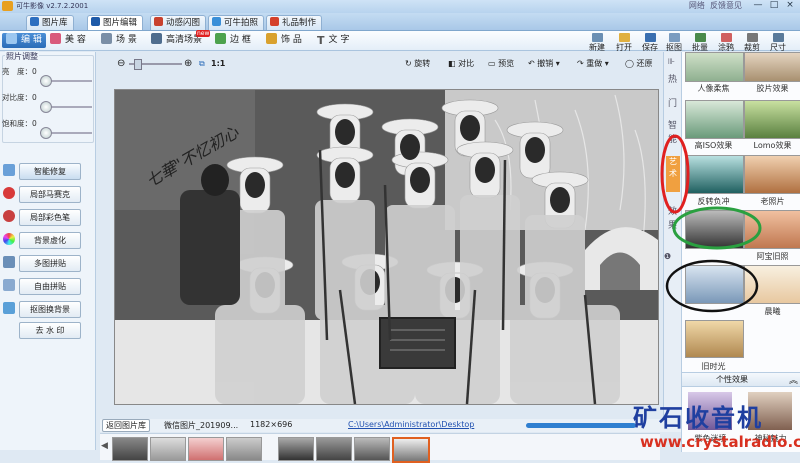  Describe the element at coordinates (650, 47) in the screenshot. I see `save-label: 保存` at that location.